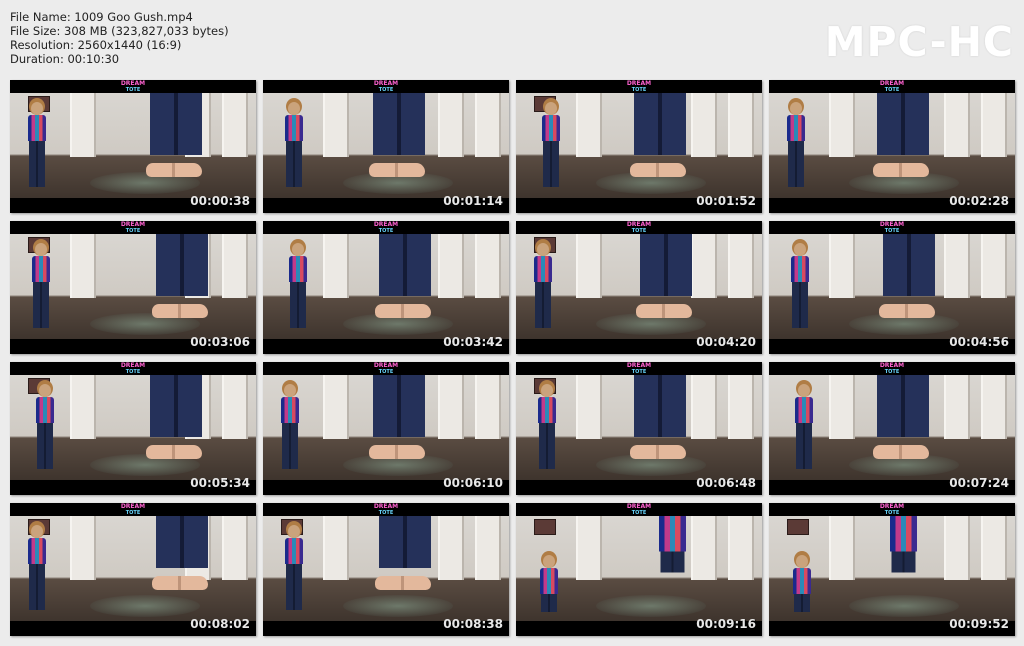 This screenshot has height=646, width=1024. I want to click on thumbnail-timestamp: 00:08:38, so click(473, 624).